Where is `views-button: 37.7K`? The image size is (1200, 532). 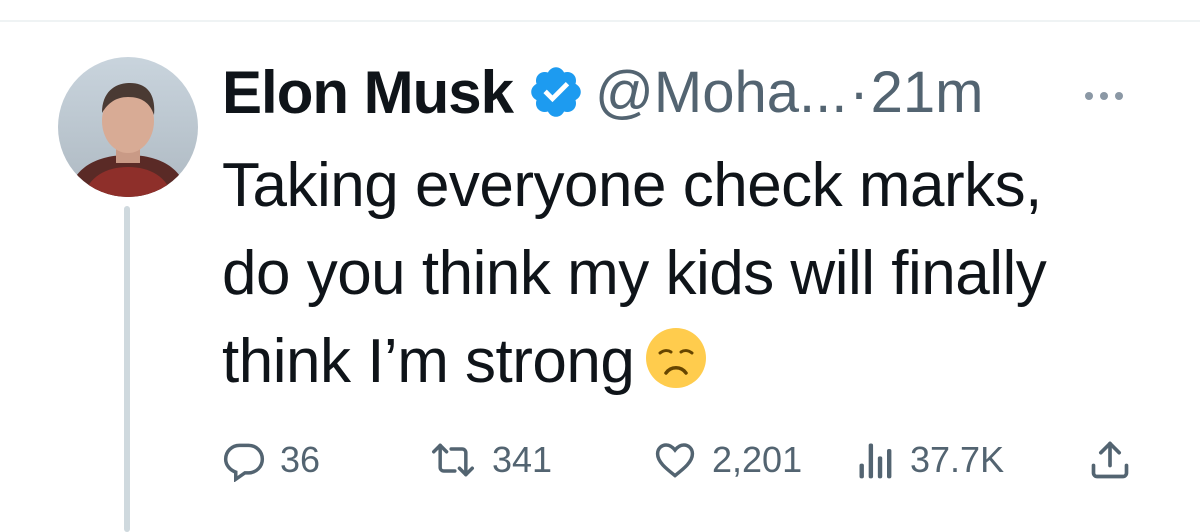 views-button: 37.7K is located at coordinates (930, 460).